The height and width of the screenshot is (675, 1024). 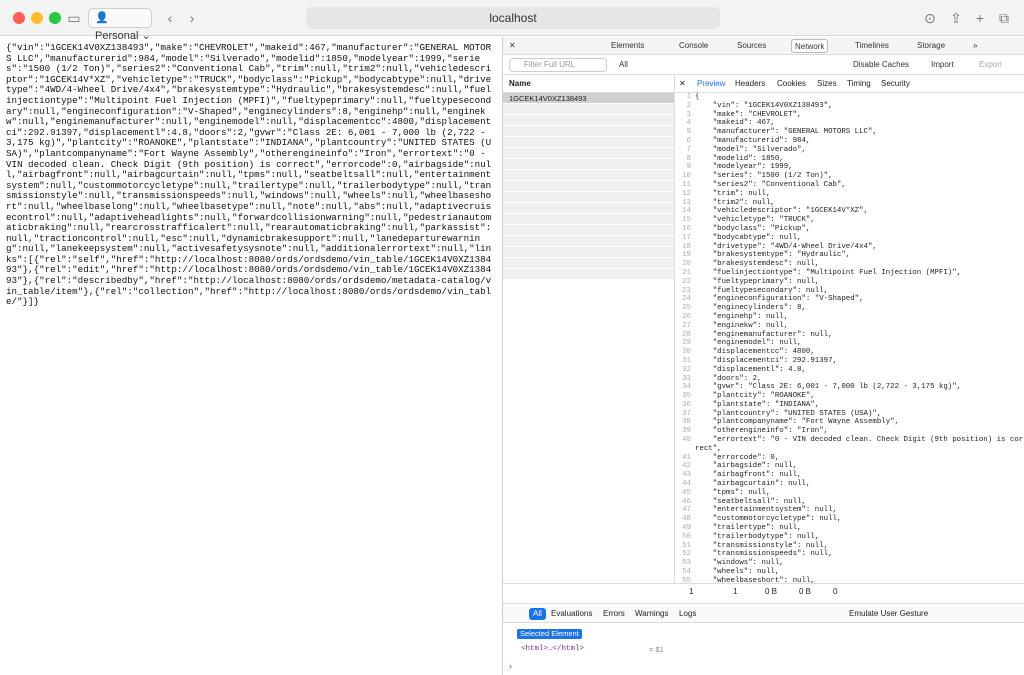 What do you see at coordinates (849, 563) in the screenshot?
I see `json-line: 53 "windows": null,` at bounding box center [849, 563].